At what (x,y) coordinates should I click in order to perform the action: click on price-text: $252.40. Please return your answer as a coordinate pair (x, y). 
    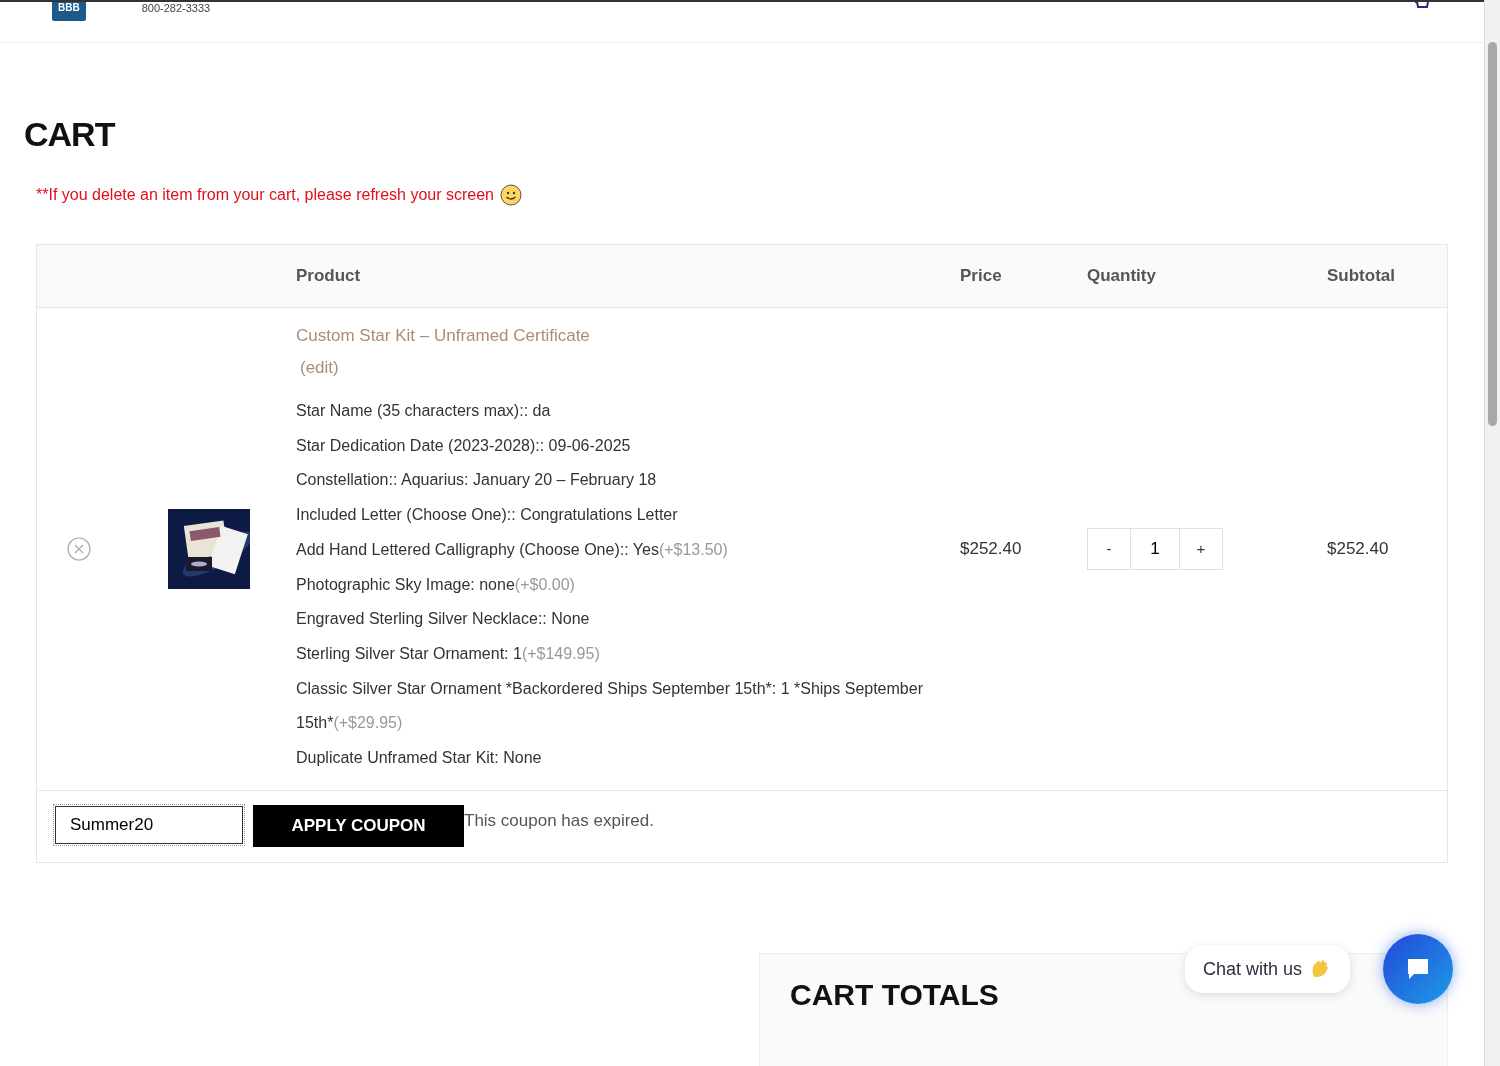
    Looking at the image, I should click on (991, 548).